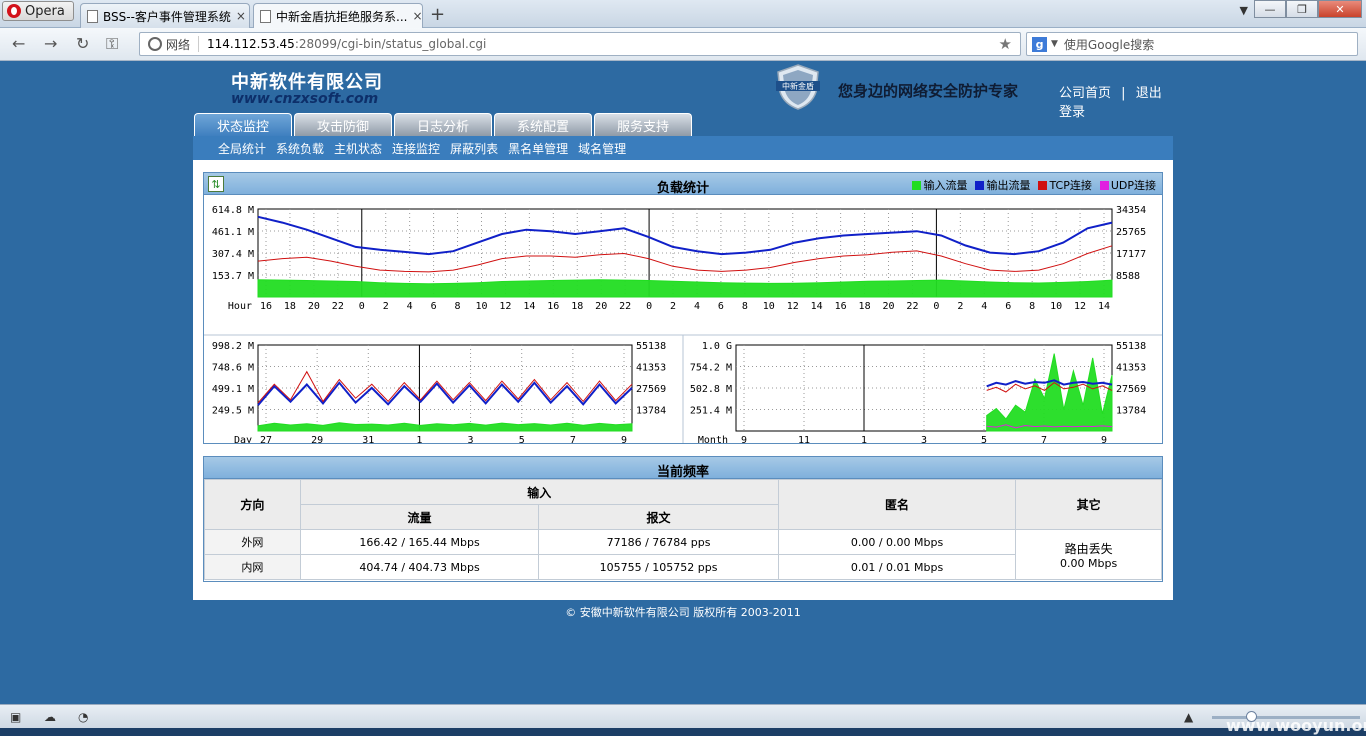  I want to click on url-host: 114.112.53.45, so click(251, 44).